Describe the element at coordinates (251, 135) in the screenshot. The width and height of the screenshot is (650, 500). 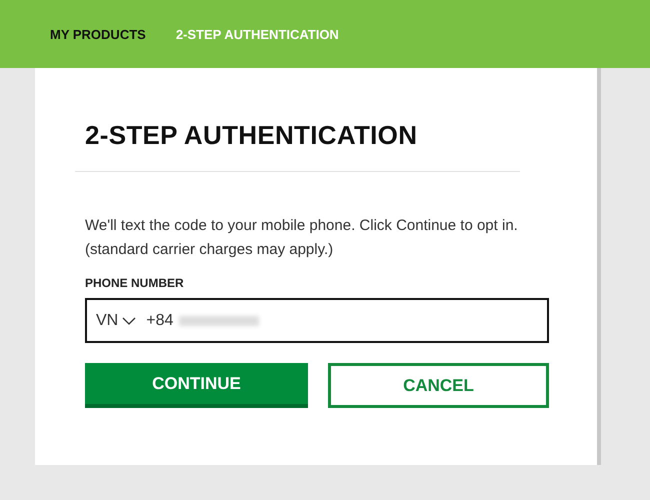
I see `page-title: 2-STEP AUTHENTICATION` at that location.